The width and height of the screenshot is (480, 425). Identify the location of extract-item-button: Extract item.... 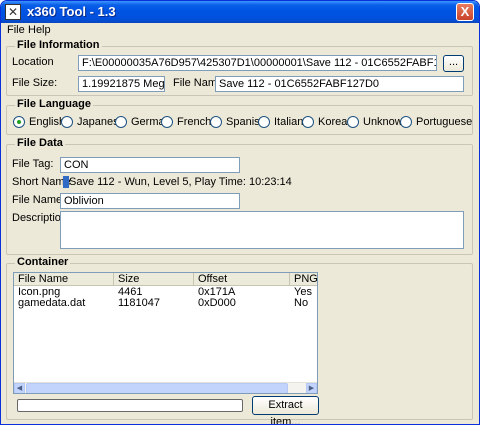
(285, 410).